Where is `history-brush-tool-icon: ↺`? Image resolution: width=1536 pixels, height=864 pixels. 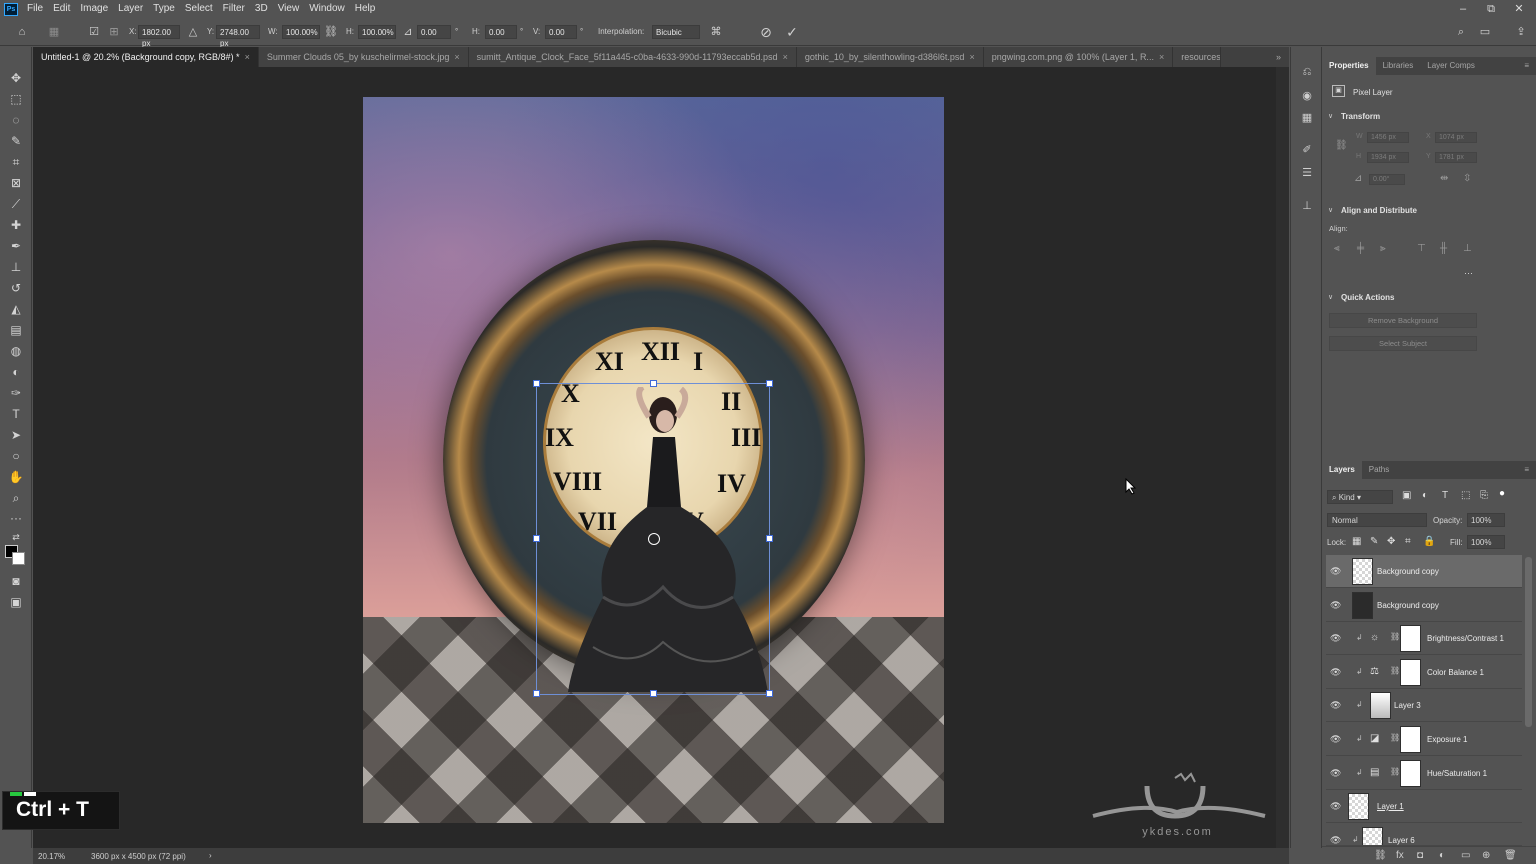 history-brush-tool-icon: ↺ is located at coordinates (16, 288).